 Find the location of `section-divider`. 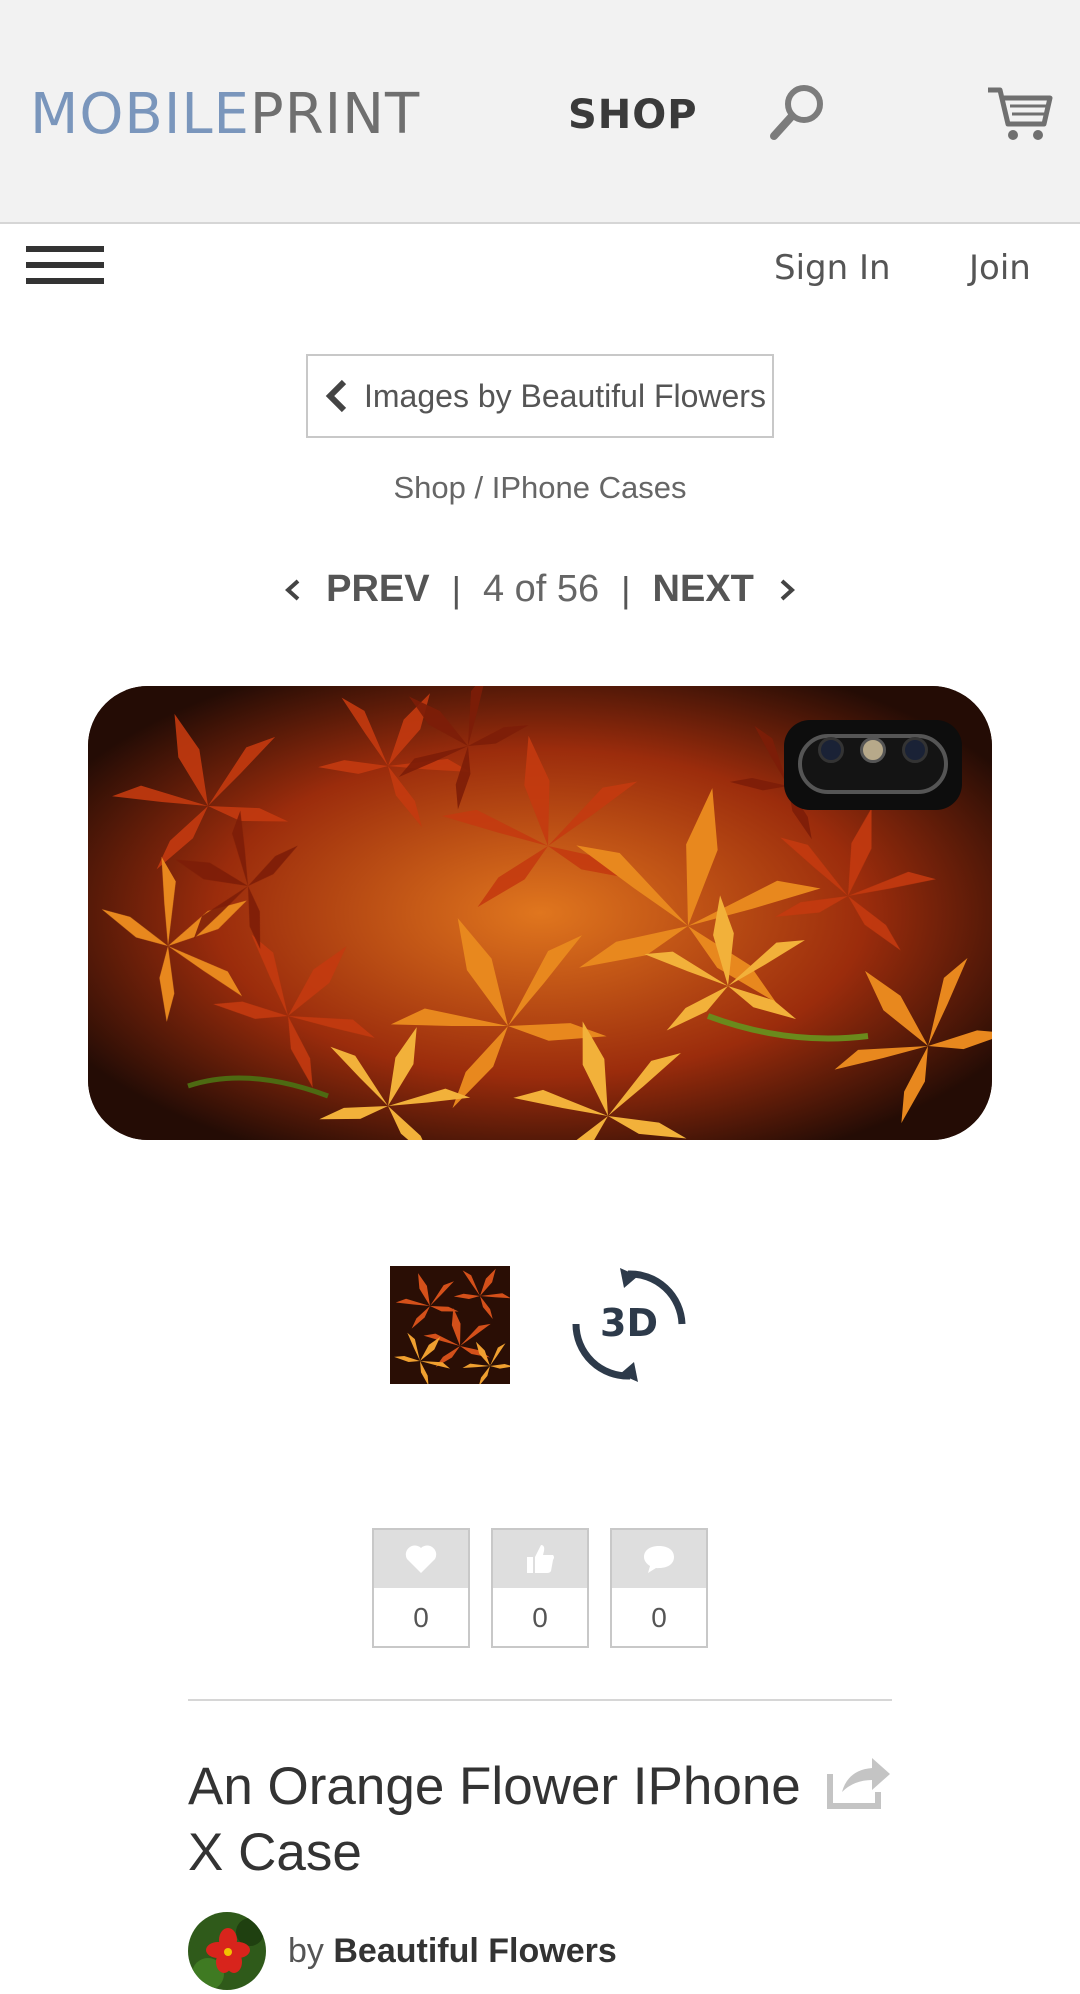

section-divider is located at coordinates (540, 1700).